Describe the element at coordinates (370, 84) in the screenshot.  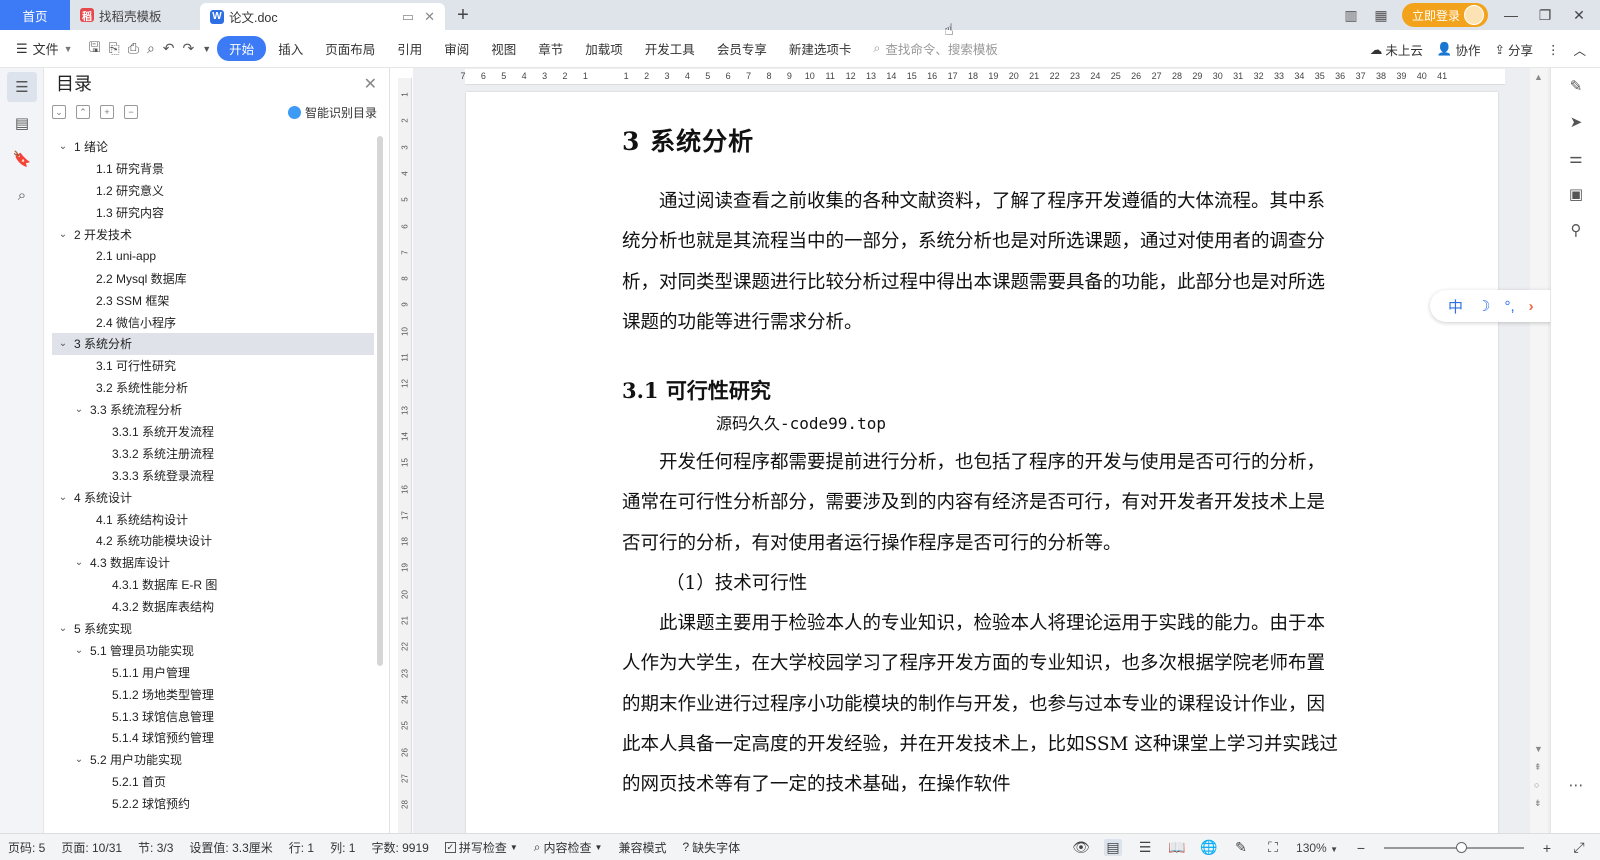
I see `close-icon: ✕` at that location.